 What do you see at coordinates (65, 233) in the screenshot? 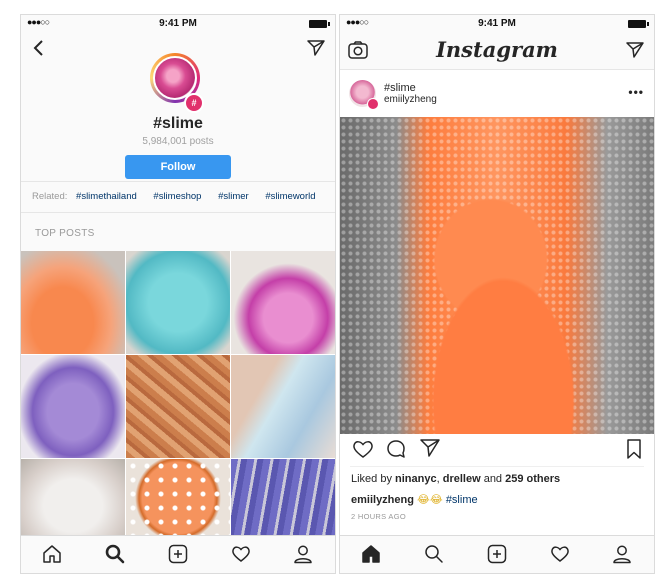
I see `top-posts-heading: TOP POSTS` at bounding box center [65, 233].